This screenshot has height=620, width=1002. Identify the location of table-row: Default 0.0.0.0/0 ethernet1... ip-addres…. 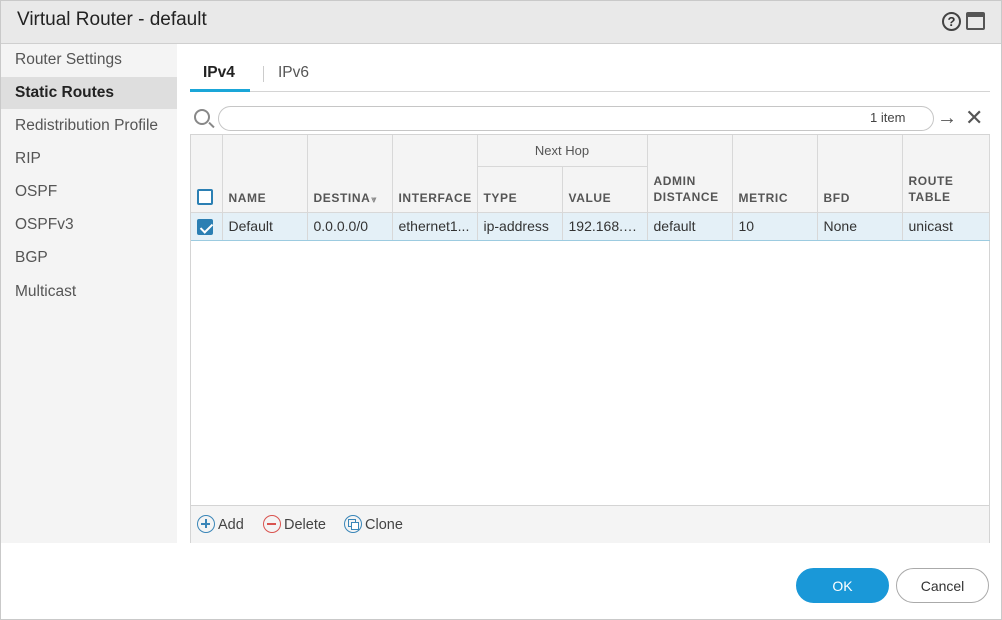
(590, 226).